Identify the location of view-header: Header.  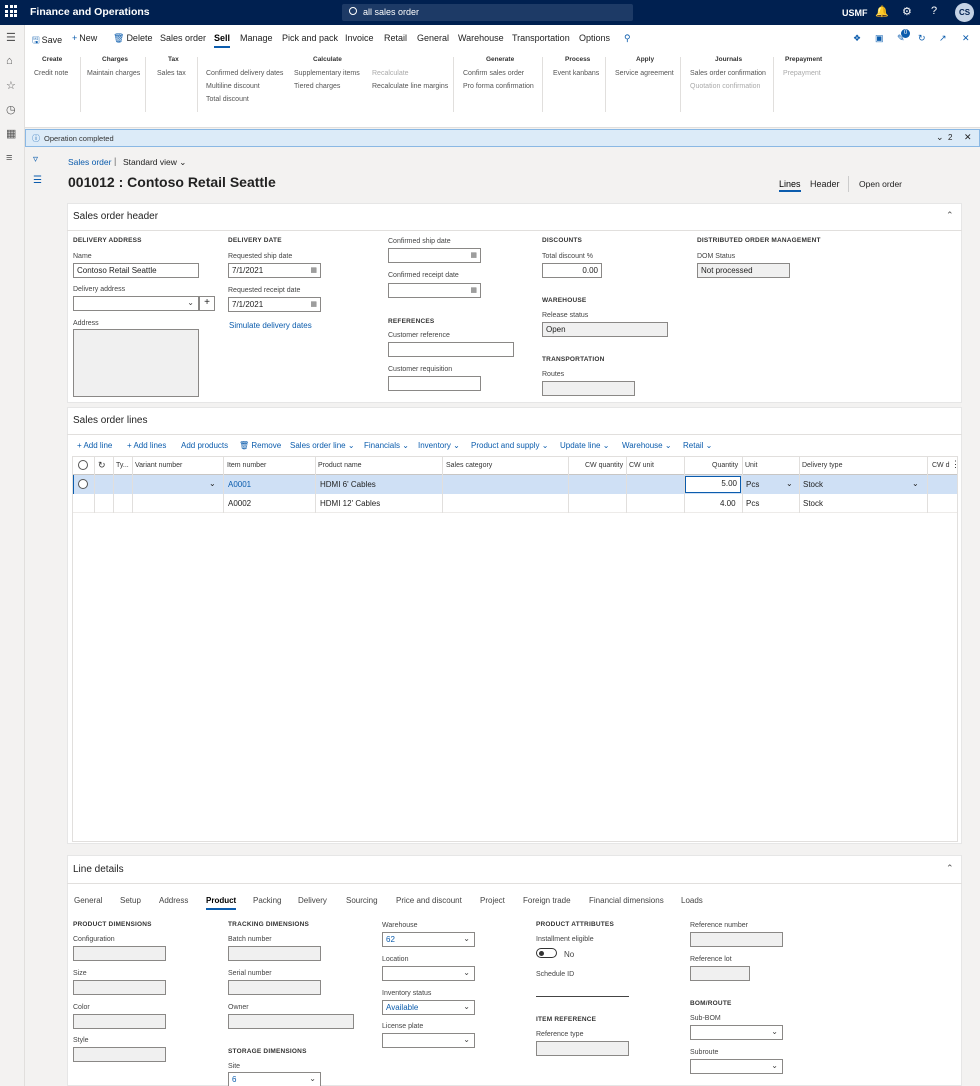
(825, 184).